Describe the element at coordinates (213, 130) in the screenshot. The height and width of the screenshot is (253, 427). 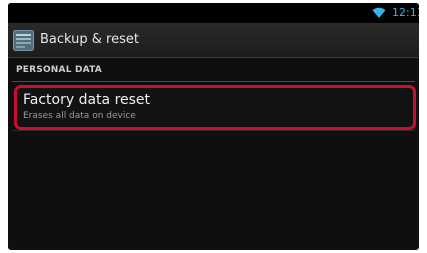
I see `list-divider` at that location.